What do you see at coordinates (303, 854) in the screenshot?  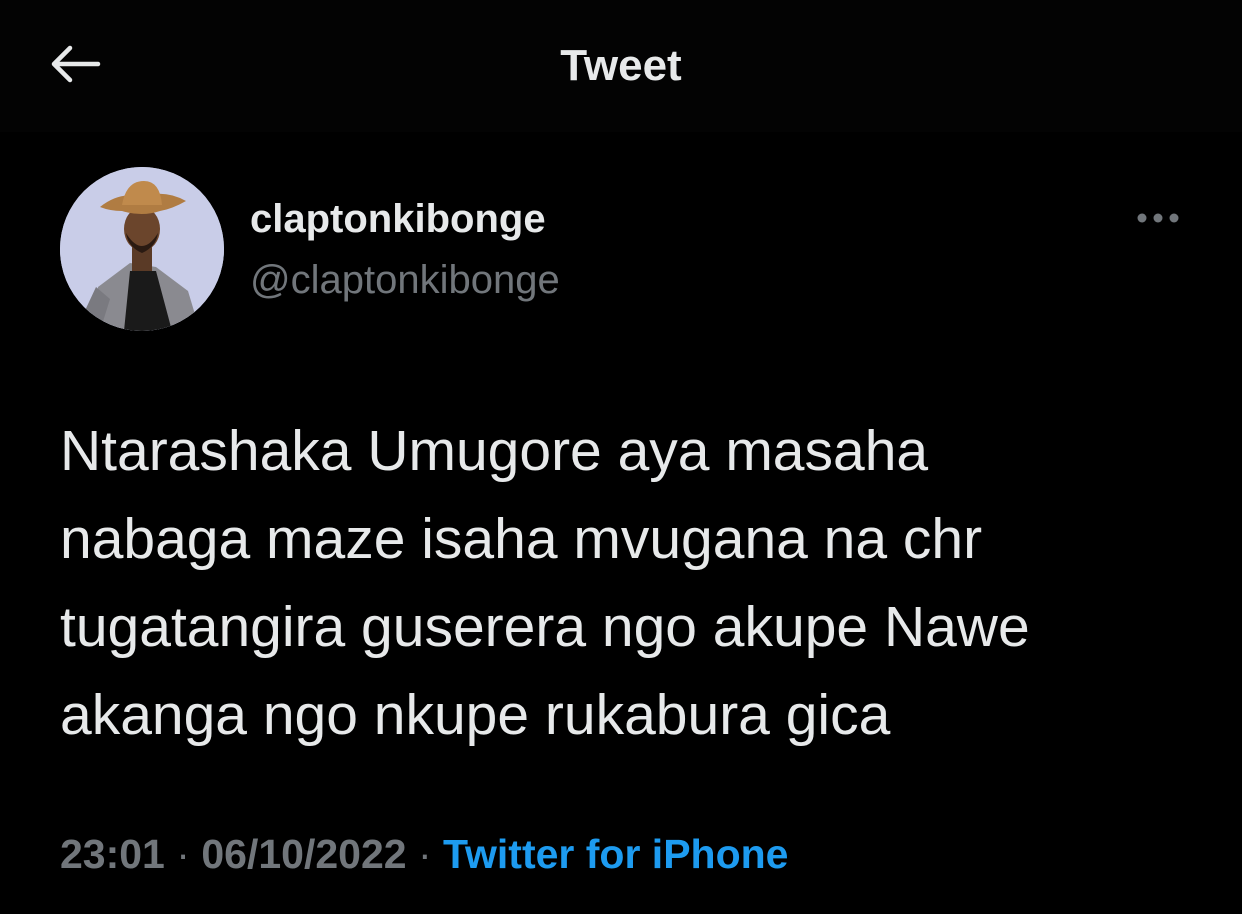 I see `tweet-date: 06/10/2022` at bounding box center [303, 854].